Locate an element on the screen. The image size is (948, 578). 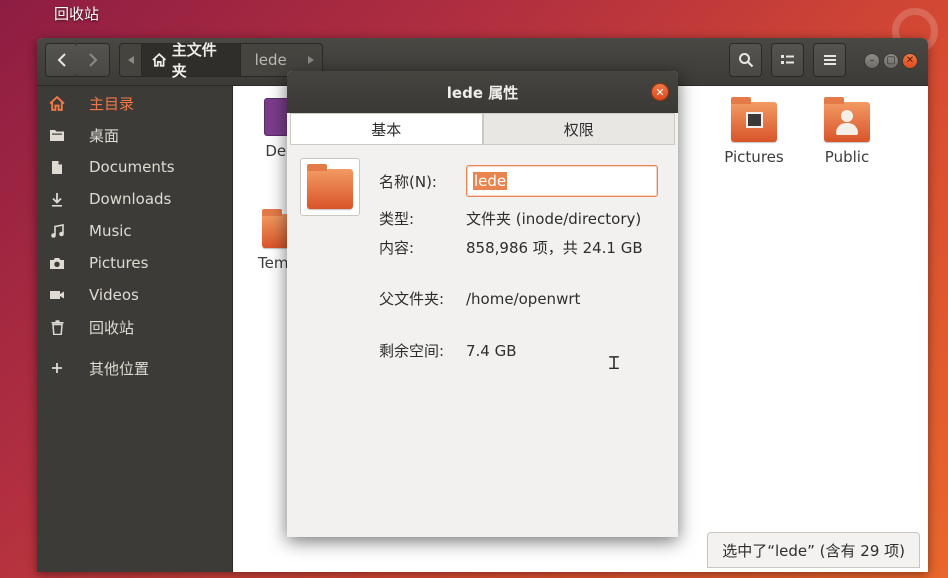
name-input: lede is located at coordinates (562, 181).